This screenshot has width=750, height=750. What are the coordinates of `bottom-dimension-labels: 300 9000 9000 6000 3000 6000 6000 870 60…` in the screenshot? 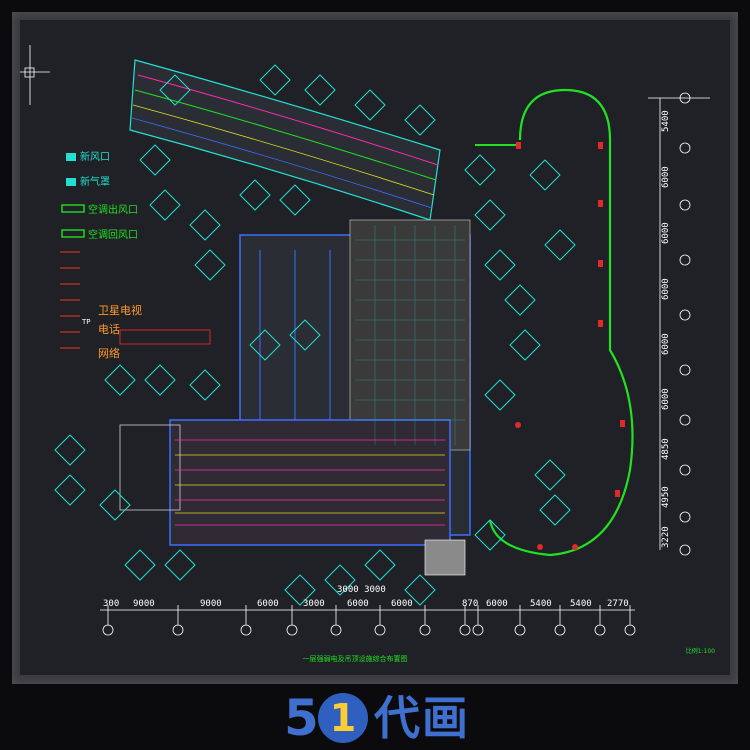 It's located at (366, 597).